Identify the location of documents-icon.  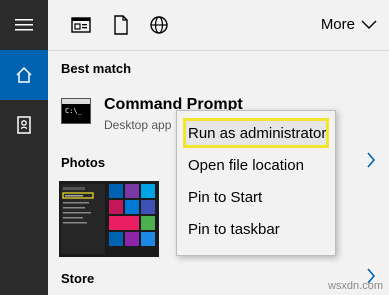
(121, 25).